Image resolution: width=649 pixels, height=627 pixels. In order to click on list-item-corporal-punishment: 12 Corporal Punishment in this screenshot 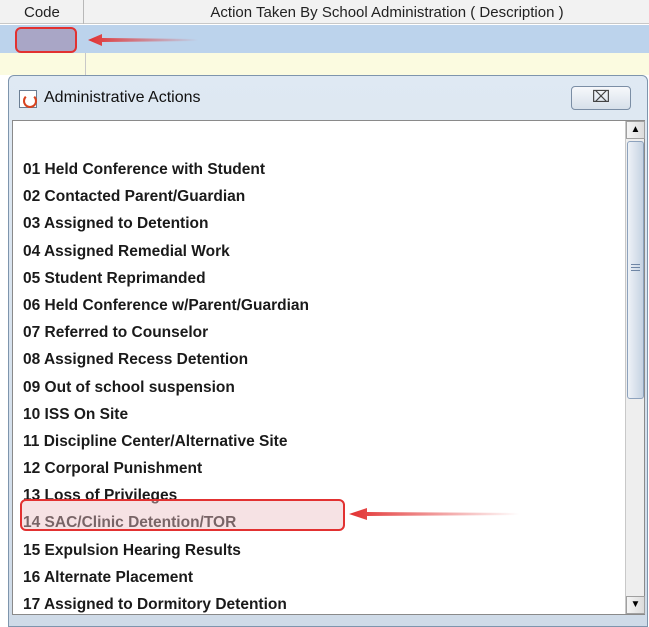, I will do `click(319, 468)`.